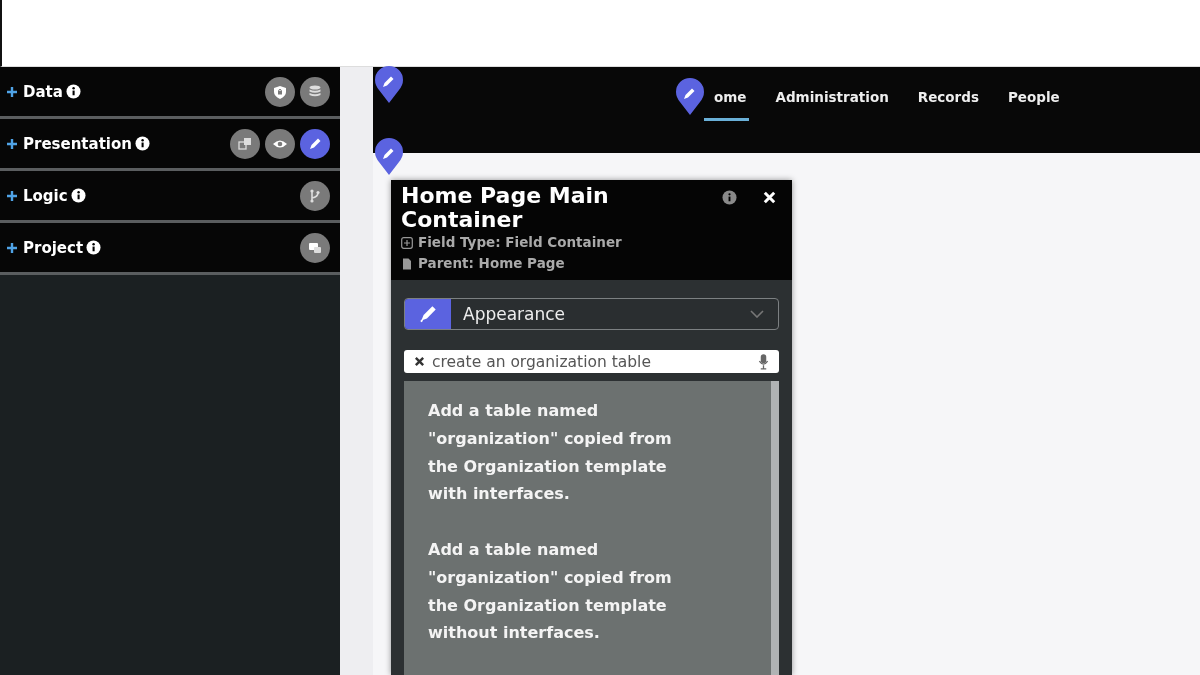 This screenshot has width=1200, height=675. I want to click on panel-title: Home Page Main Container, so click(505, 208).